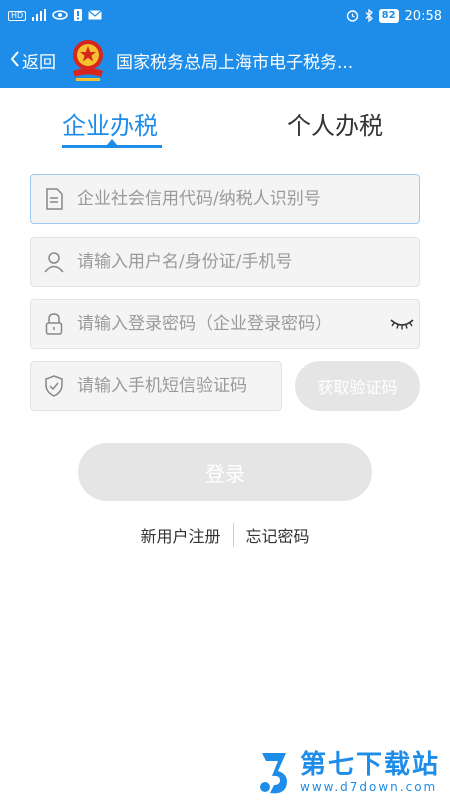 The height and width of the screenshot is (800, 450). I want to click on login-type-tabs: 企业办税 个人办税, so click(225, 125).